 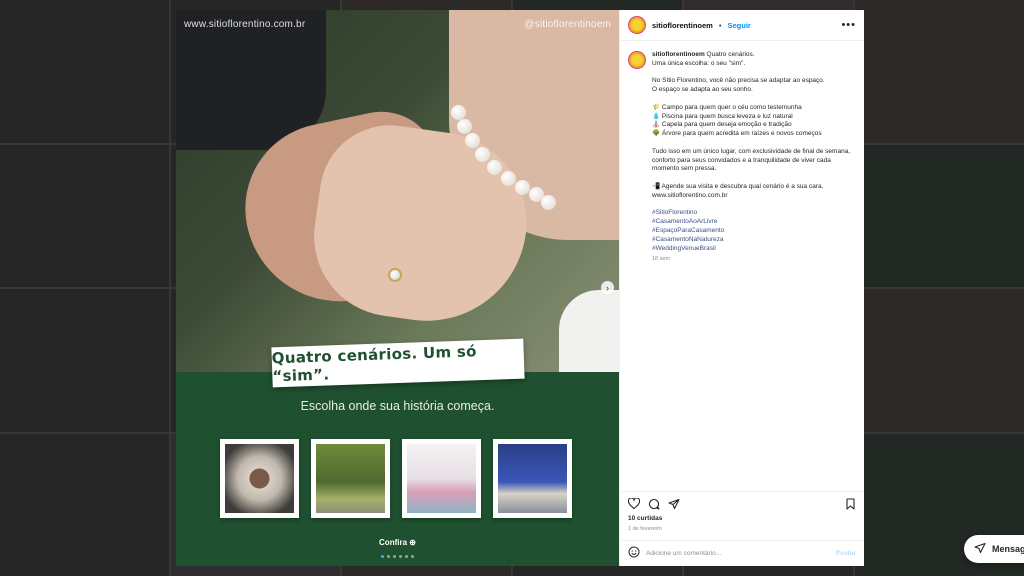 I want to click on caption-line2: Uma única escolha: o seu "sim"., so click(x=699, y=63).